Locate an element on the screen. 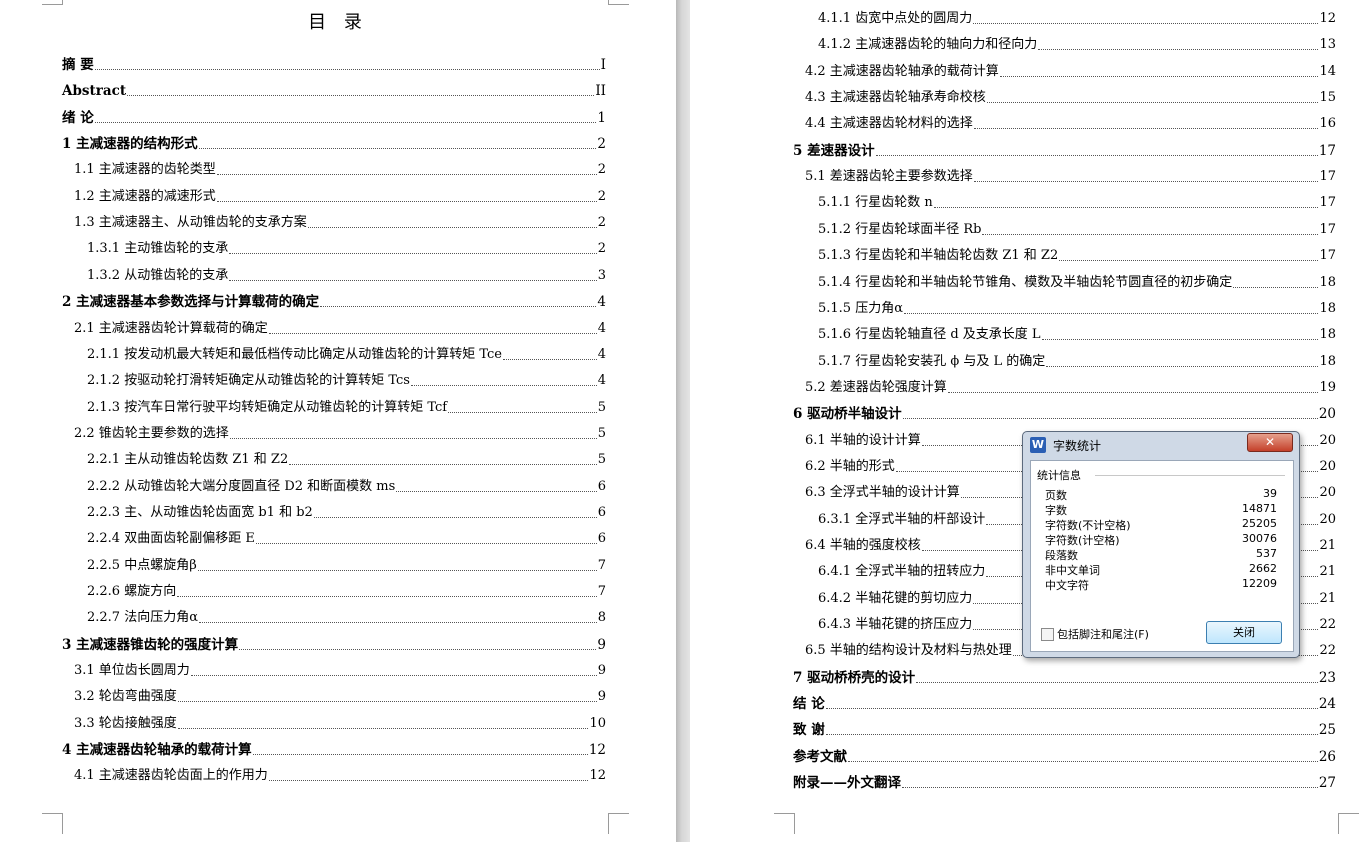 This screenshot has height=842, width=1362. toc-entry: 5.1.3 行星齿轮和半轴齿轮齿数 Z1 和 Z2 17 is located at coordinates (1077, 256).